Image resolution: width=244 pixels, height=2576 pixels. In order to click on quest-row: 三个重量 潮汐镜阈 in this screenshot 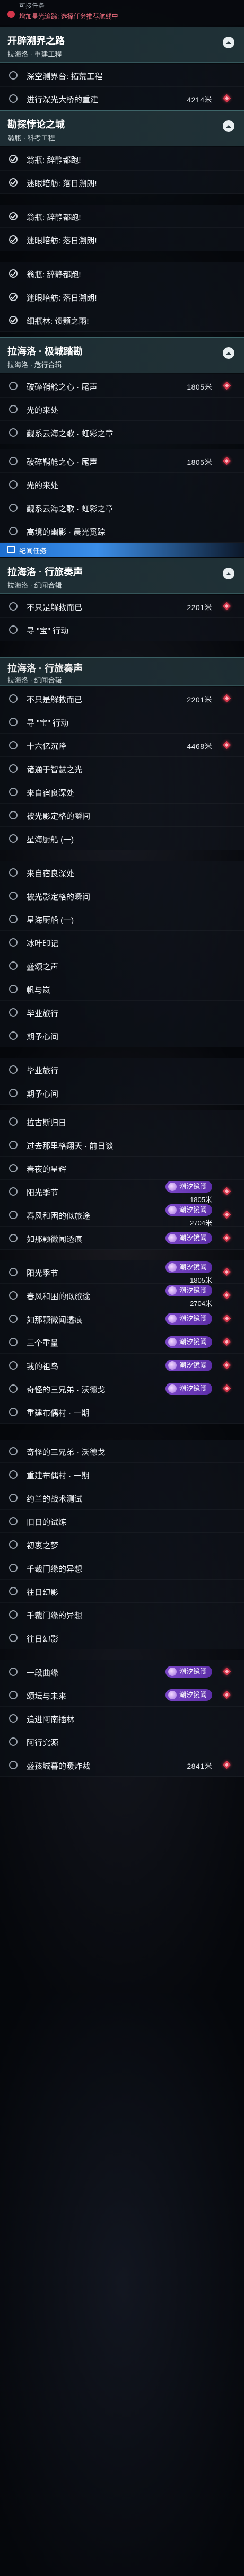, I will do `click(122, 1342)`.